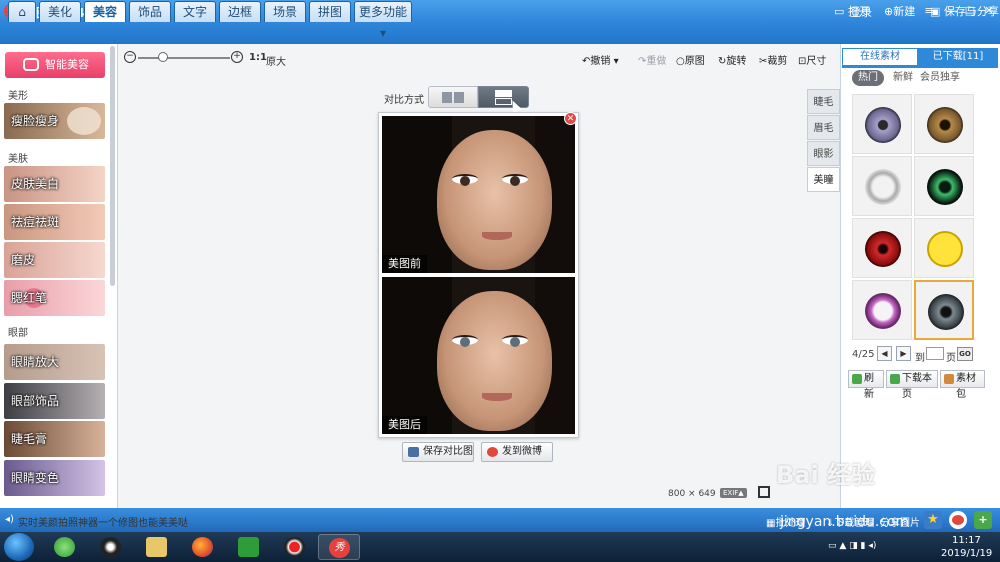 The height and width of the screenshot is (562, 1000). Describe the element at coordinates (276, 60) in the screenshot. I see `original-size-button: 原大` at that location.